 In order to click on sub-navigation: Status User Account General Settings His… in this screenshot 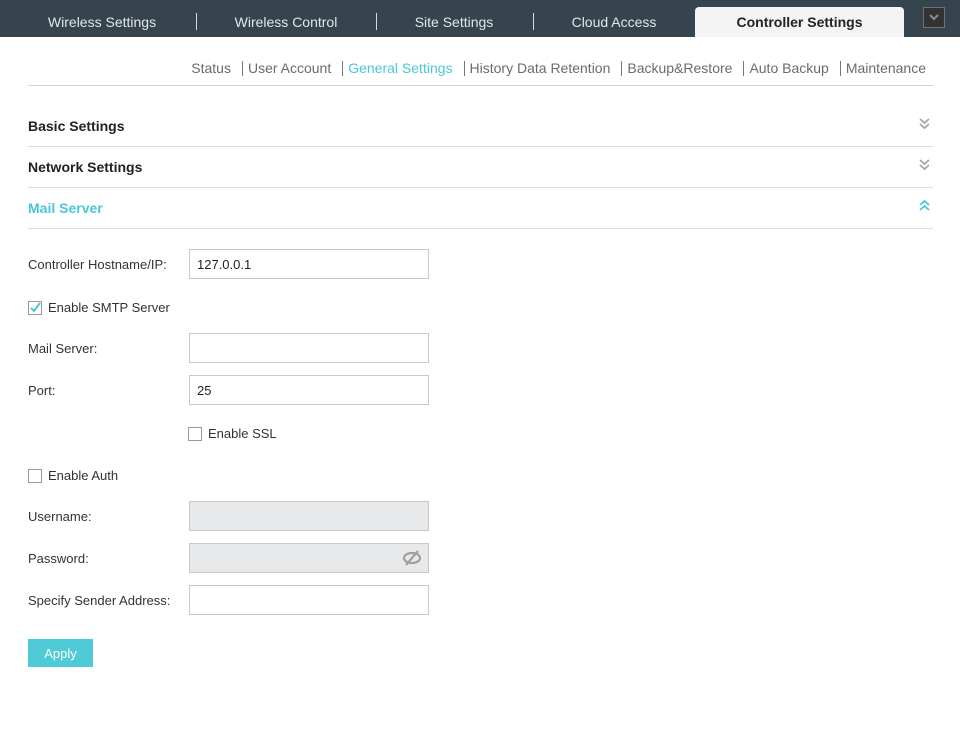, I will do `click(480, 72)`.